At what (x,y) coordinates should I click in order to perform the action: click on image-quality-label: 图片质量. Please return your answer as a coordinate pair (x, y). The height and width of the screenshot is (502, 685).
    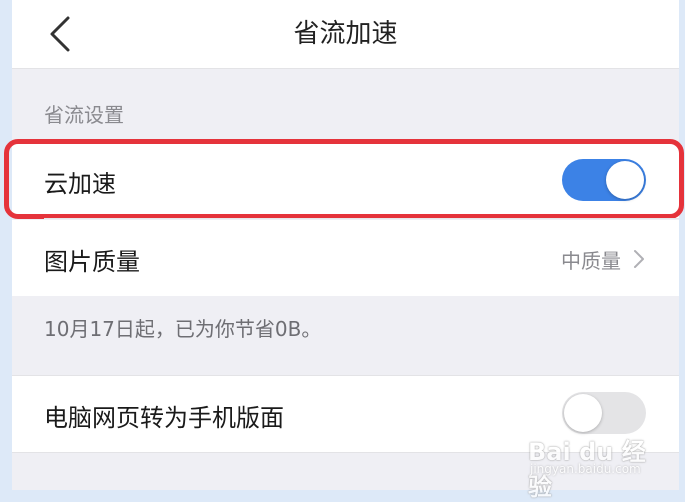
    Looking at the image, I should click on (92, 262).